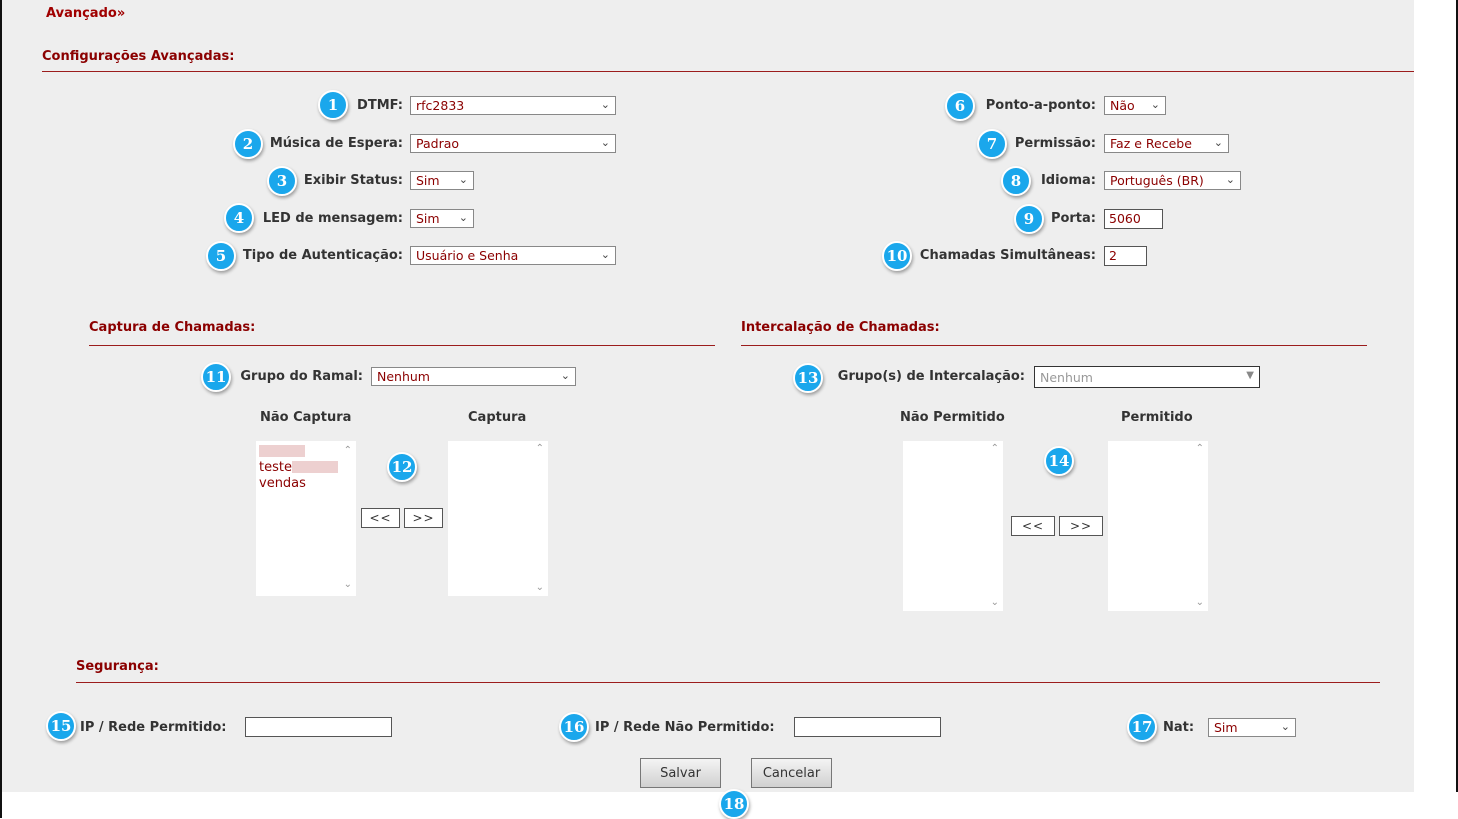 The width and height of the screenshot is (1458, 819). Describe the element at coordinates (1054, 345) in the screenshot. I see `intercalation-divider` at that location.